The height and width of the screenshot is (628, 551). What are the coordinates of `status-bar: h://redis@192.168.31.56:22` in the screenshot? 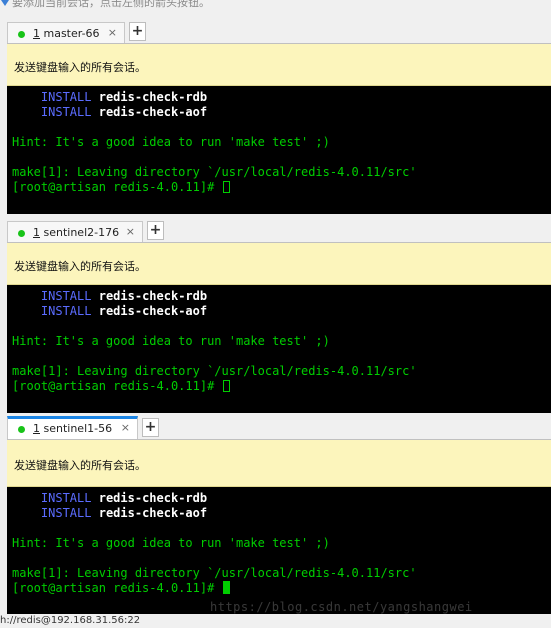 It's located at (275, 621).